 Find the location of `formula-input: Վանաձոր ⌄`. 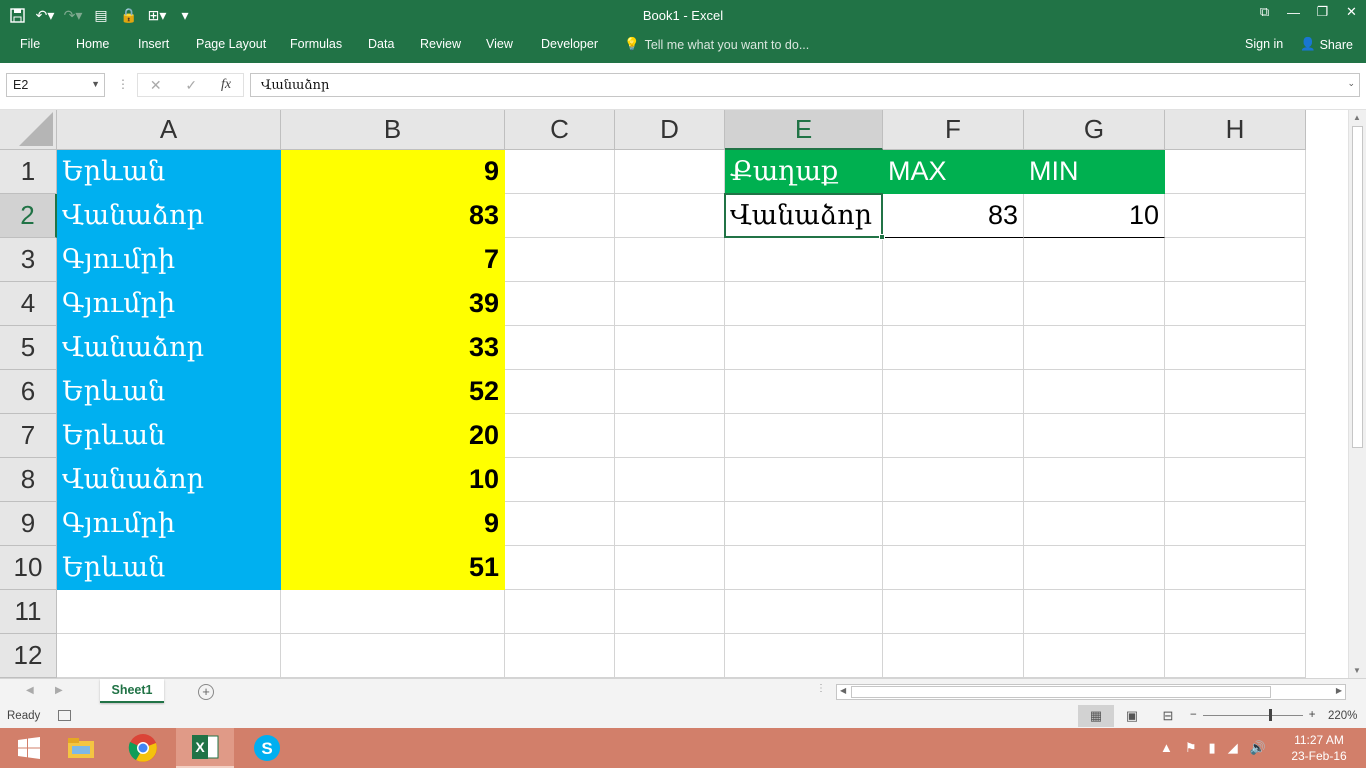

formula-input: Վանաձոր ⌄ is located at coordinates (805, 85).